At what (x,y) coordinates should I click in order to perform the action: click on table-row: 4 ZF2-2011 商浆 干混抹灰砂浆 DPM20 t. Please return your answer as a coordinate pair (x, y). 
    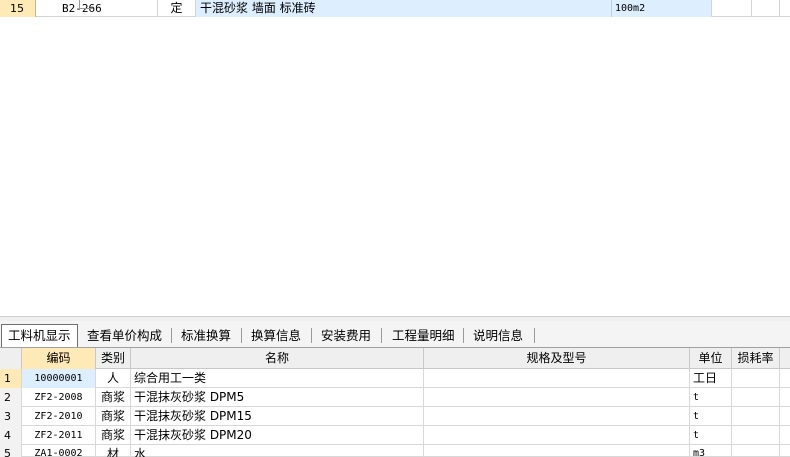
    Looking at the image, I should click on (395, 435).